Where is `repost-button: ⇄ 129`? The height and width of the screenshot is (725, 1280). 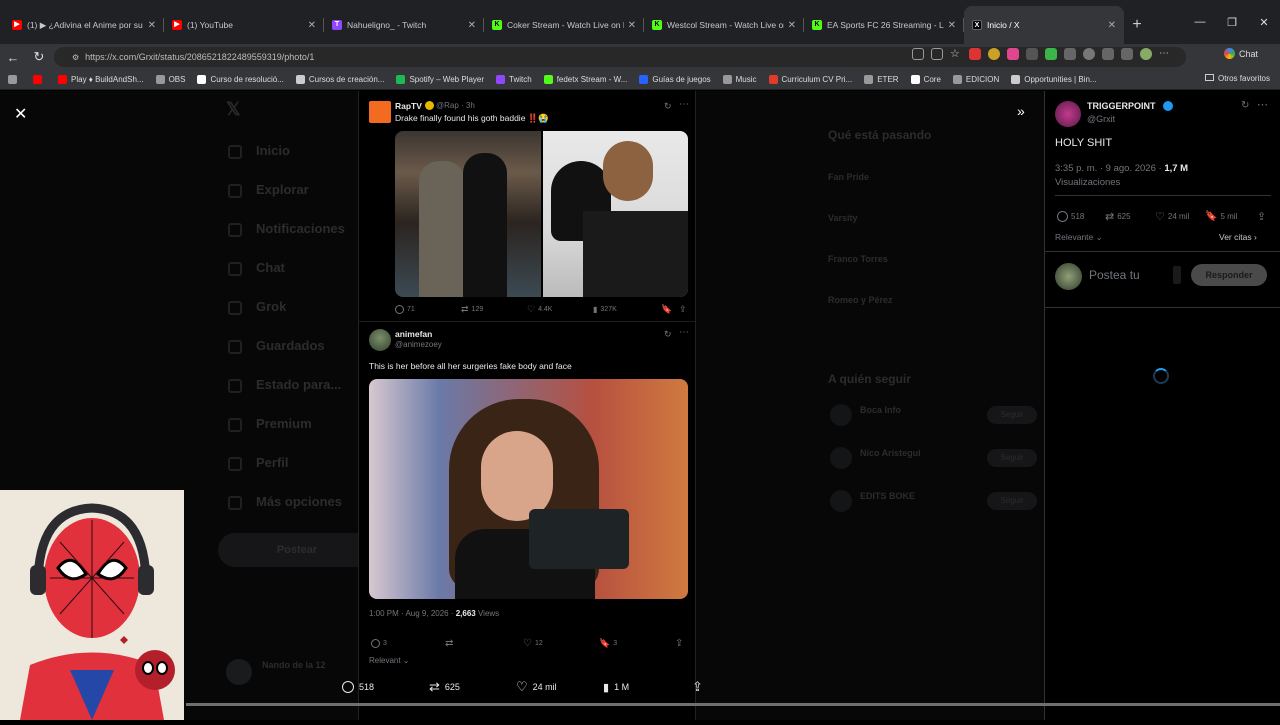
repost-button: ⇄ 129 is located at coordinates (472, 309).